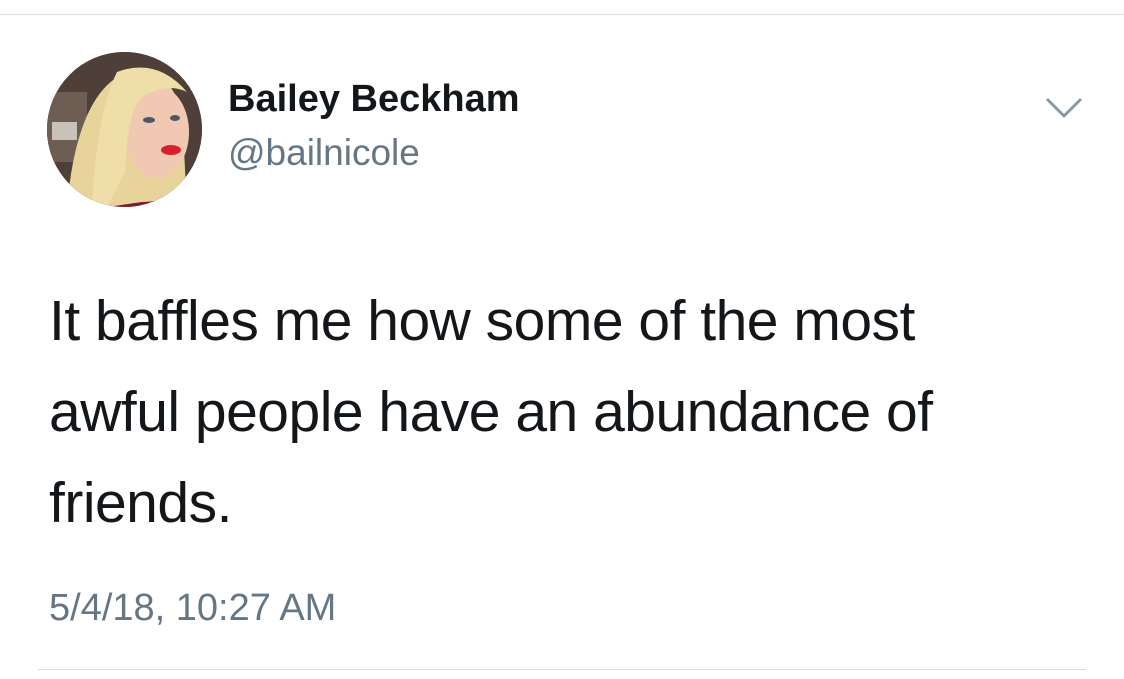  What do you see at coordinates (374, 99) in the screenshot?
I see `author-display-name: Bailey Beckham` at bounding box center [374, 99].